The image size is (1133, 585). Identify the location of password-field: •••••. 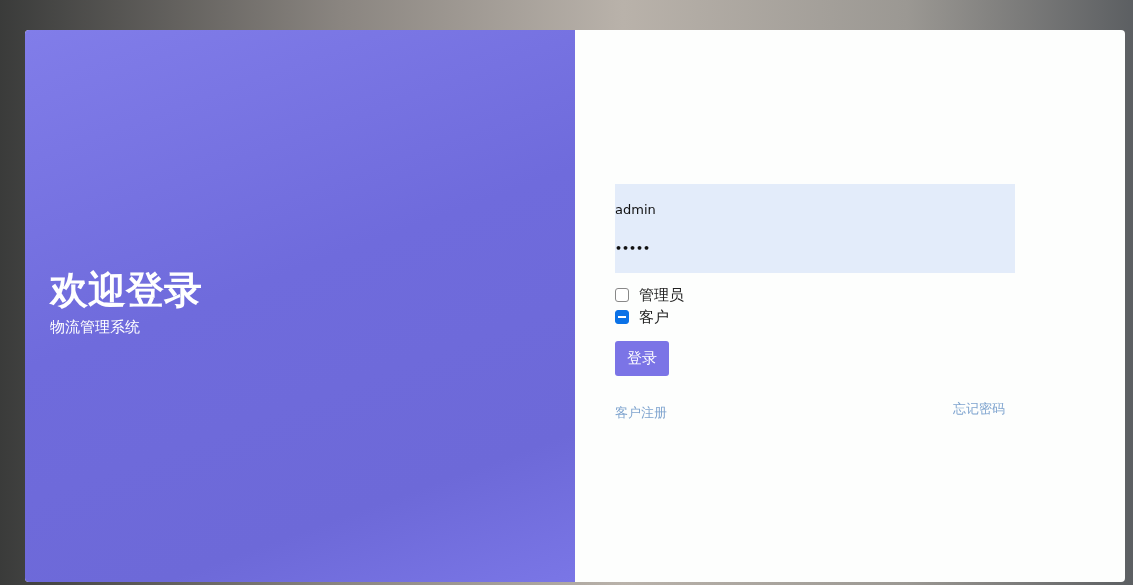
(715, 248).